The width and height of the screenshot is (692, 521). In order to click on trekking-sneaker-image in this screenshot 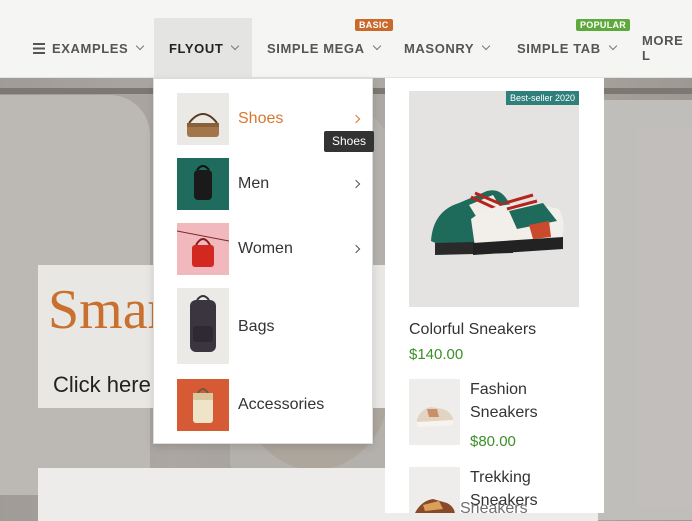, I will do `click(434, 490)`.